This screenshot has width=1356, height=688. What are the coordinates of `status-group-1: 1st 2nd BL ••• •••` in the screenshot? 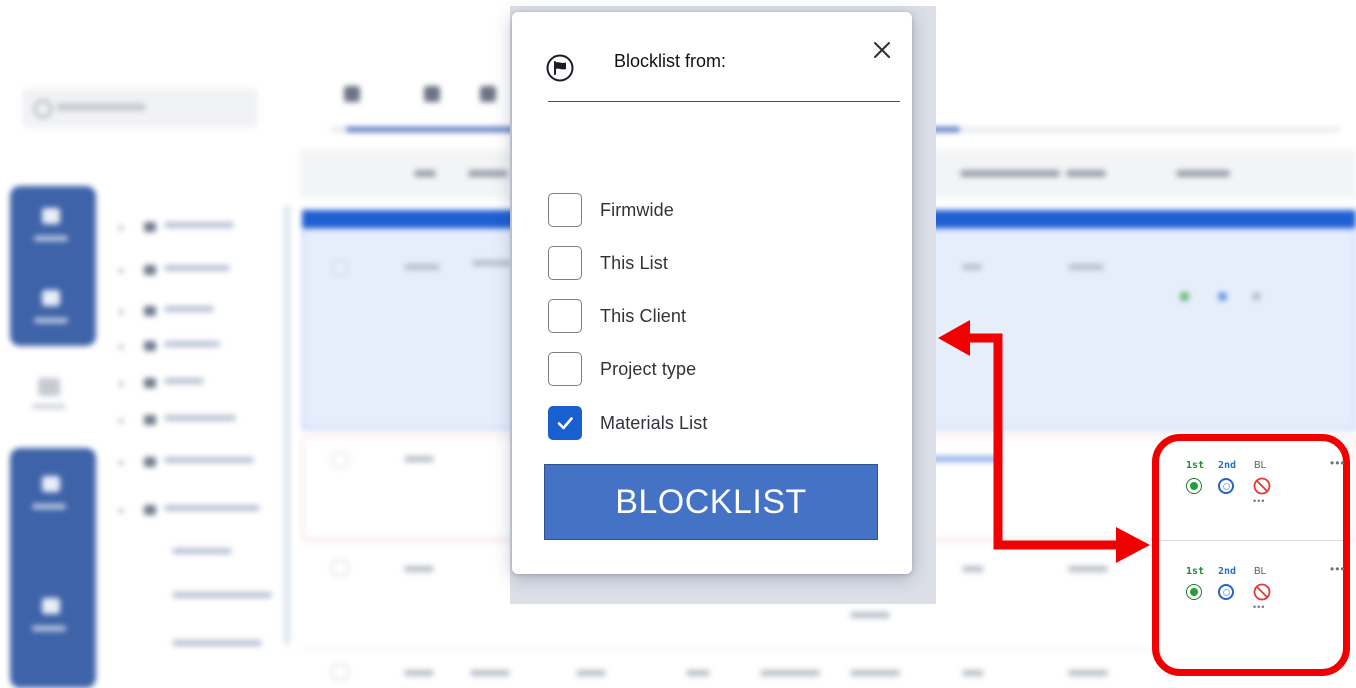 It's located at (1271, 488).